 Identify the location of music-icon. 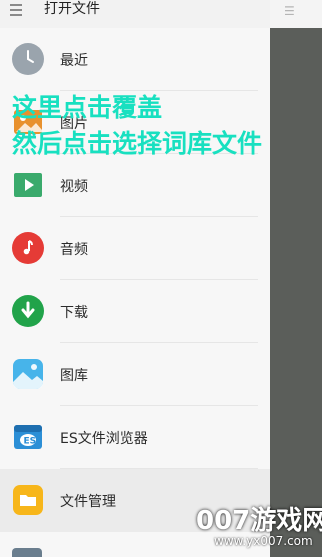
(28, 248).